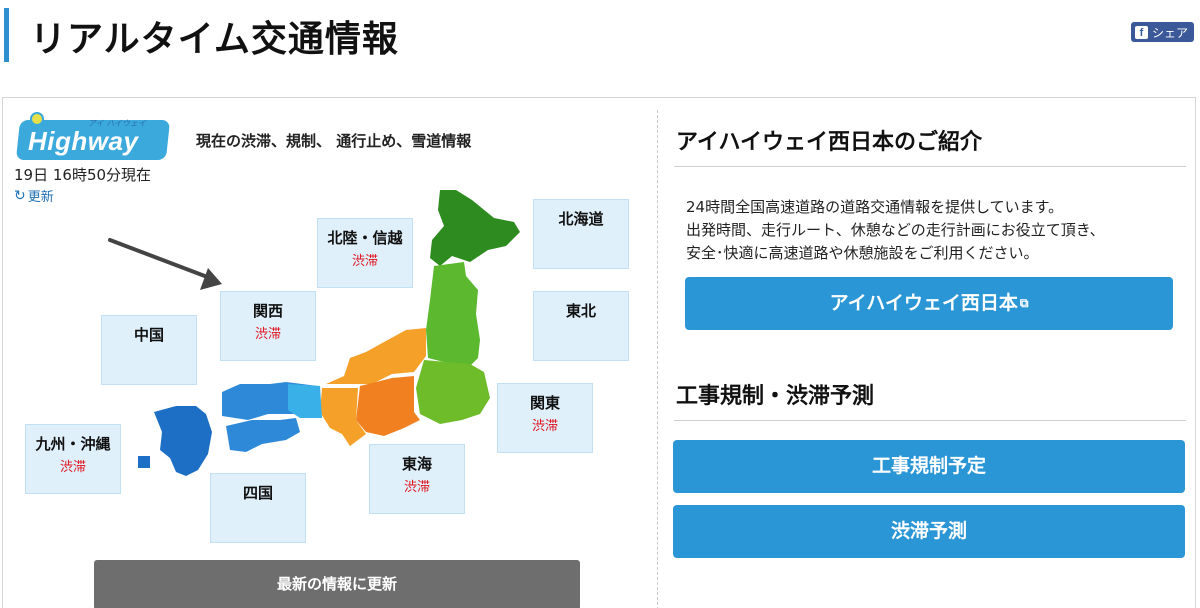  I want to click on region-tohoku: 東北, so click(581, 326).